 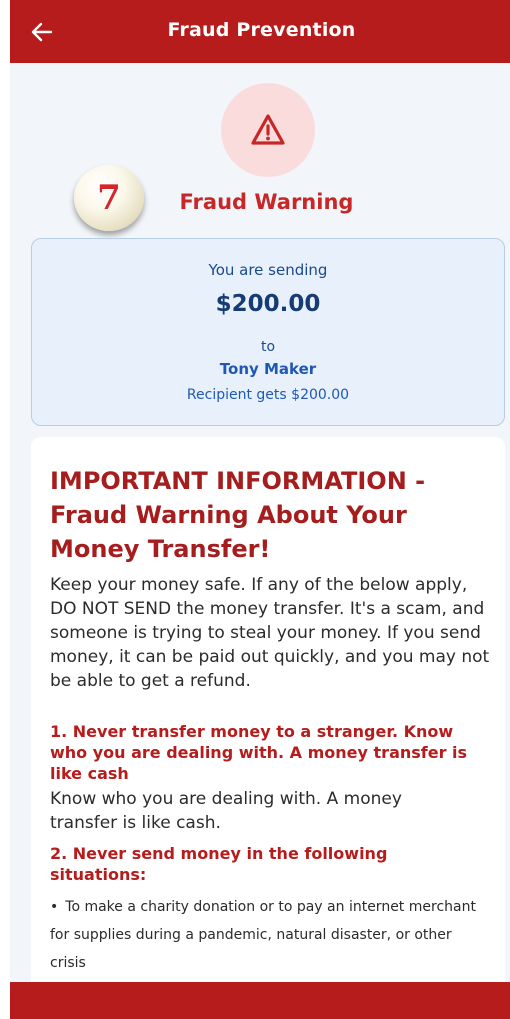 I want to click on sending-label: You are sending, so click(x=268, y=270).